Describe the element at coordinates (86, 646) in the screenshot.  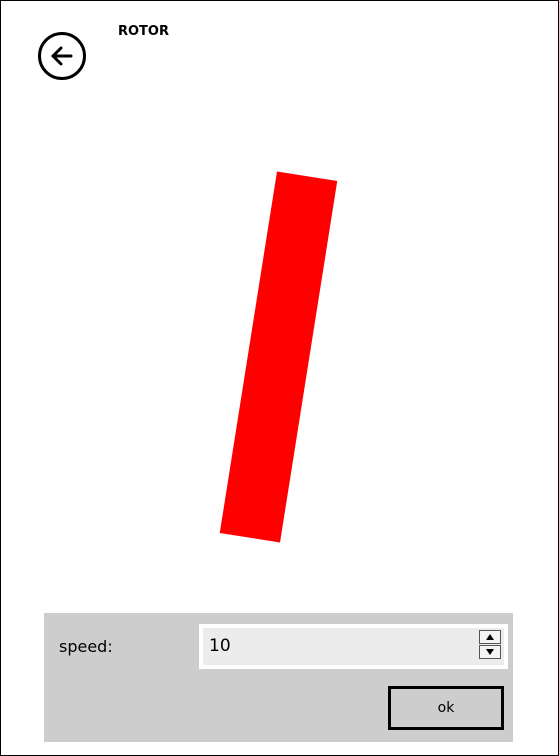
I see `speed-label: speed:` at that location.